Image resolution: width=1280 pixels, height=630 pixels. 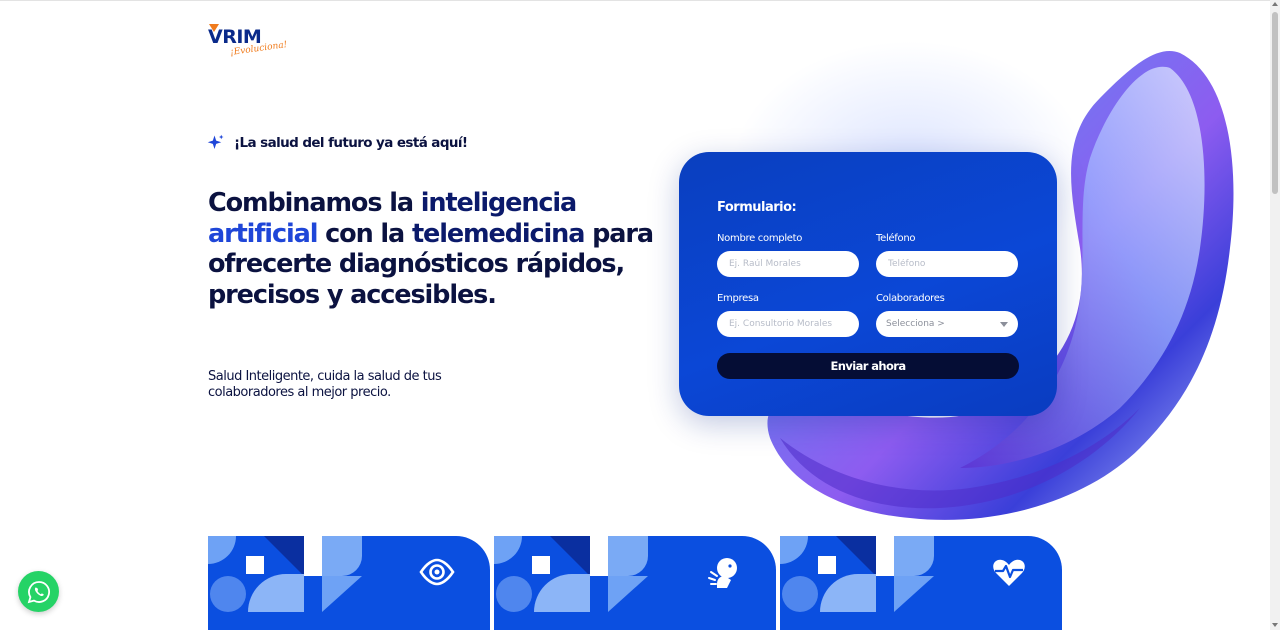 What do you see at coordinates (364, 233) in the screenshot?
I see `headline-part: con la` at bounding box center [364, 233].